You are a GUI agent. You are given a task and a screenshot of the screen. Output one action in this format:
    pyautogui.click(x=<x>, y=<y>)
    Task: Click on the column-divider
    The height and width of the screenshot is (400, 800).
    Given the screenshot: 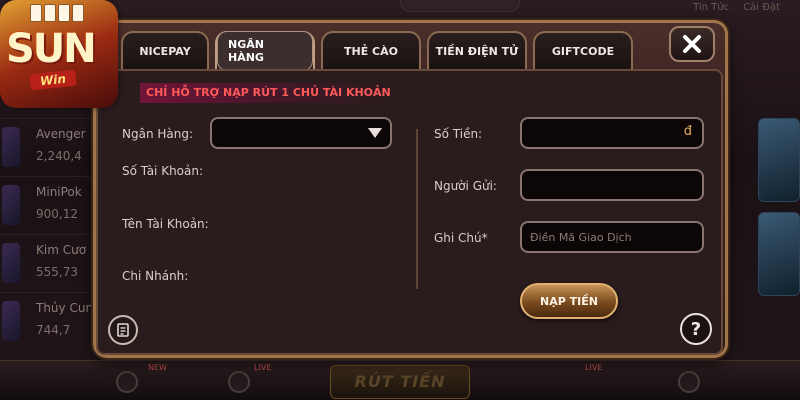 What is the action you would take?
    pyautogui.click(x=417, y=209)
    